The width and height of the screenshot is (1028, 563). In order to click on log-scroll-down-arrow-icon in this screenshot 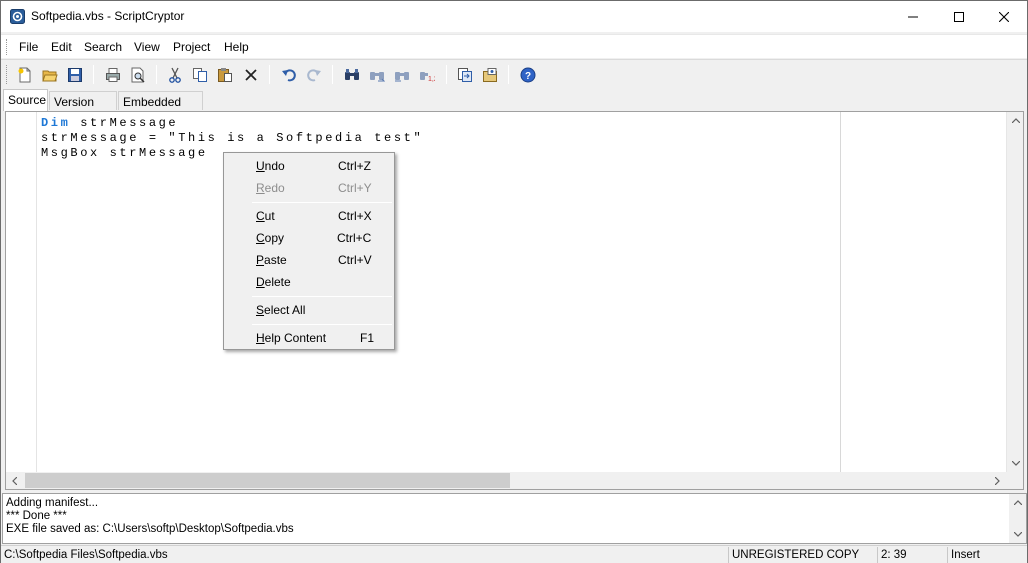, I will do `click(1017, 534)`.